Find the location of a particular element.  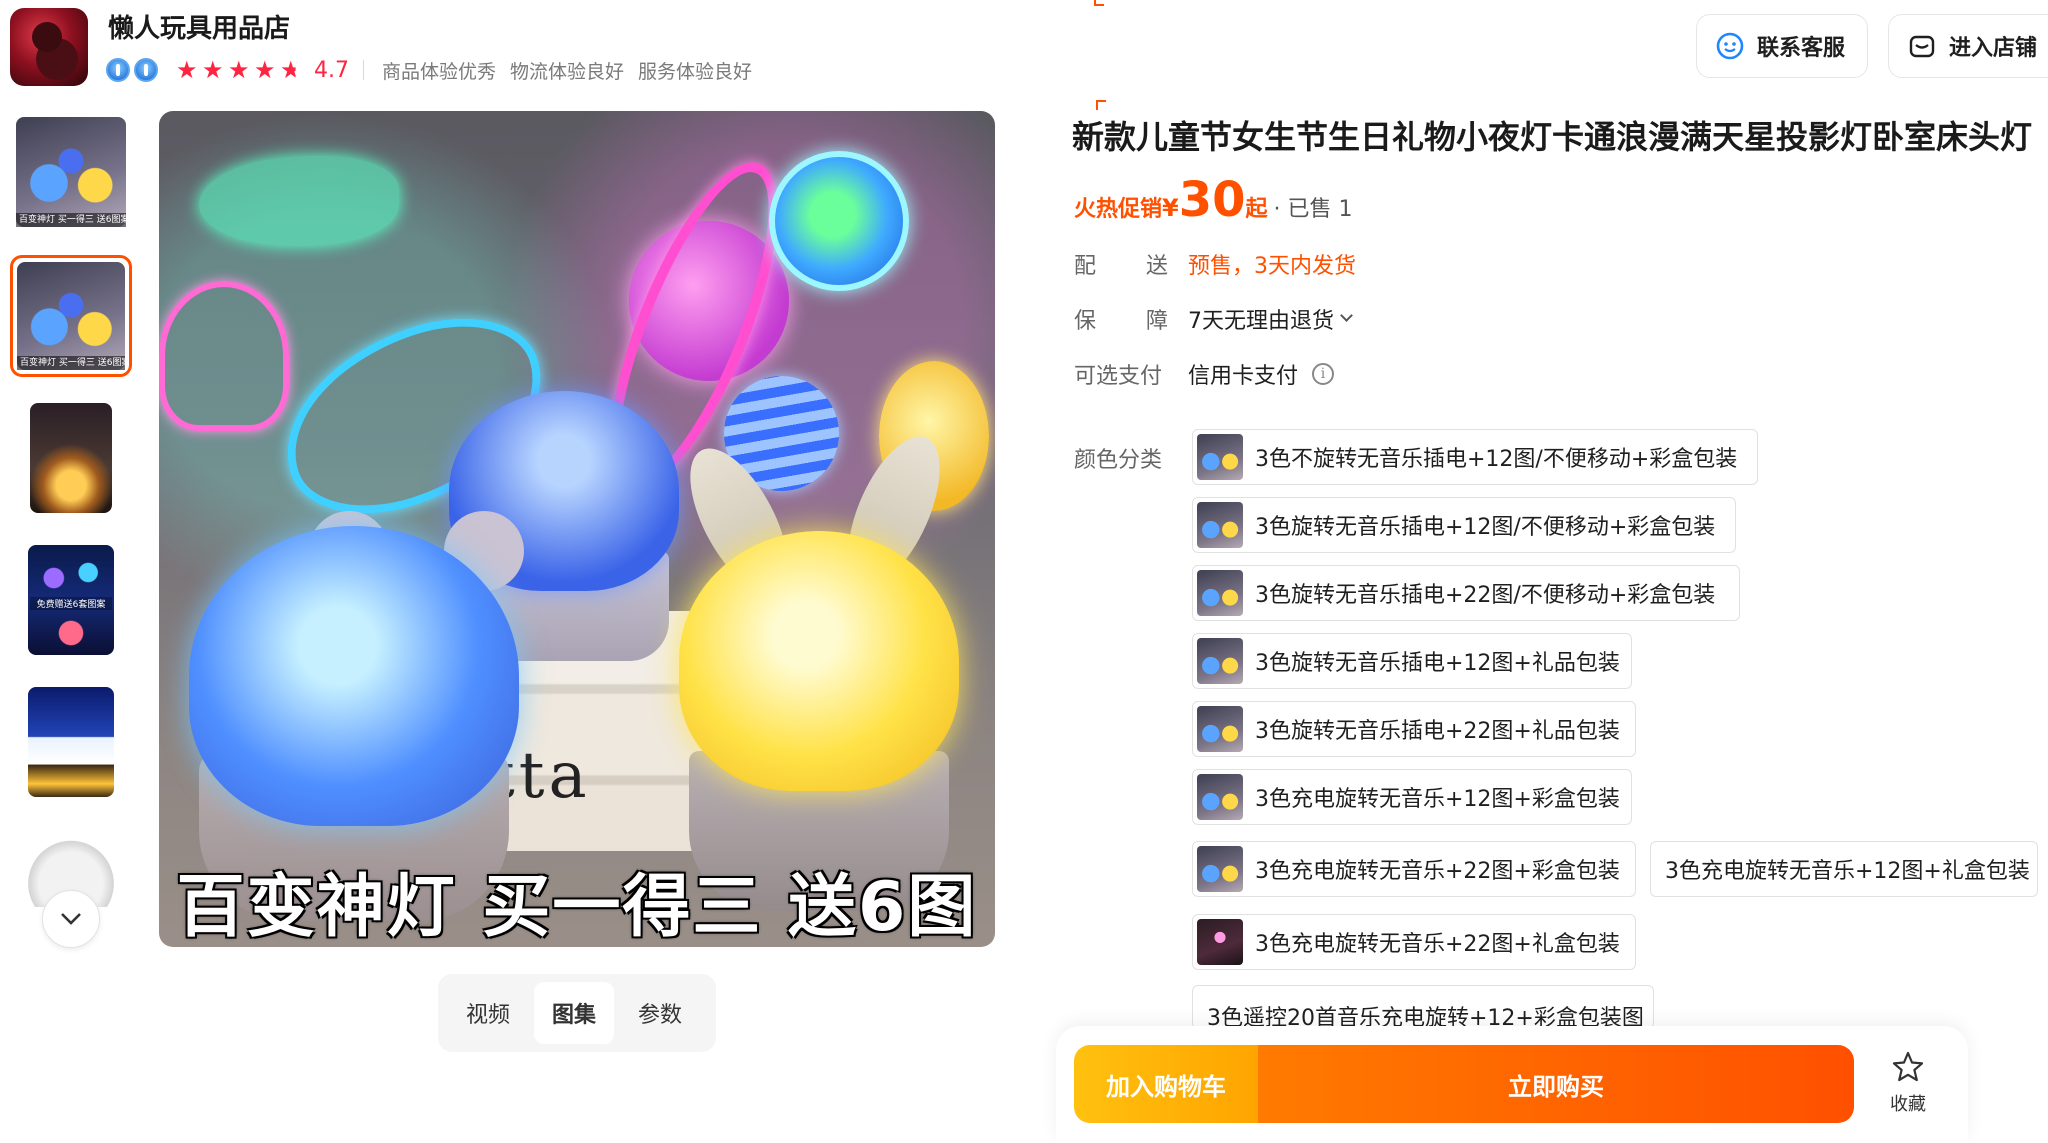

tab-params: 参数 is located at coordinates (660, 1013).